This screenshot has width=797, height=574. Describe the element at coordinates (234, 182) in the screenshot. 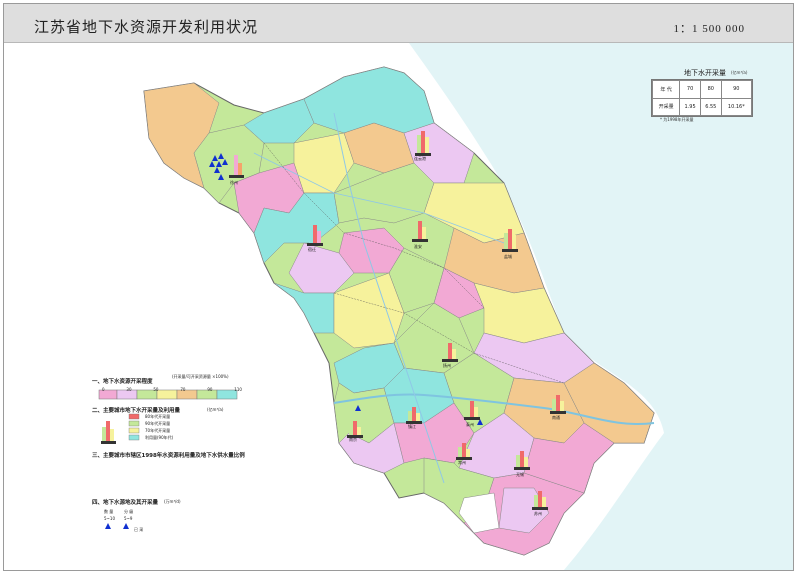

I see `city-label: 徐州` at that location.